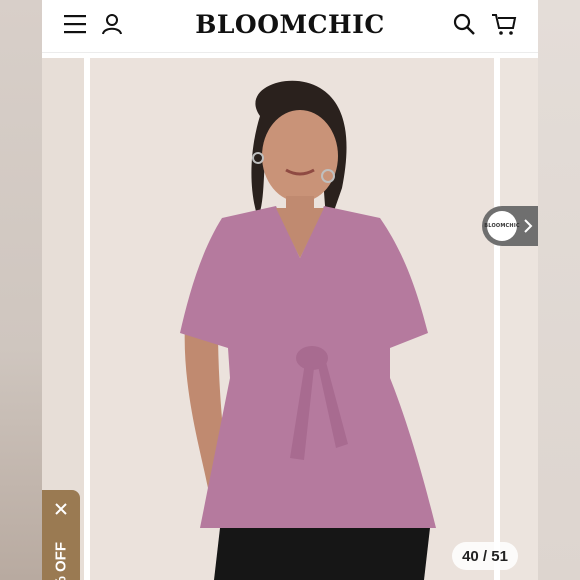  Describe the element at coordinates (504, 24) in the screenshot. I see `cart-icon` at that location.